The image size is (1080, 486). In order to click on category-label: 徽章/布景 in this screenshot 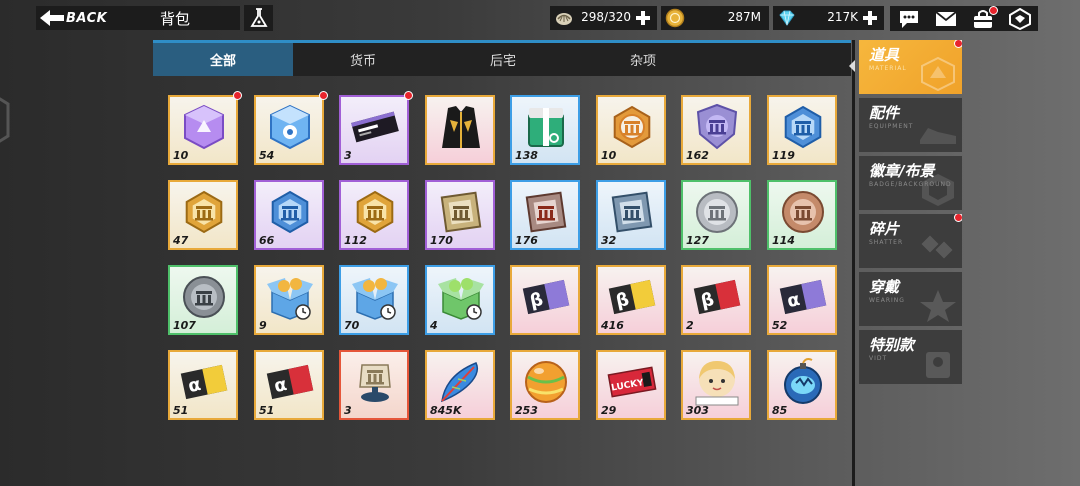, I will do `click(902, 171)`.